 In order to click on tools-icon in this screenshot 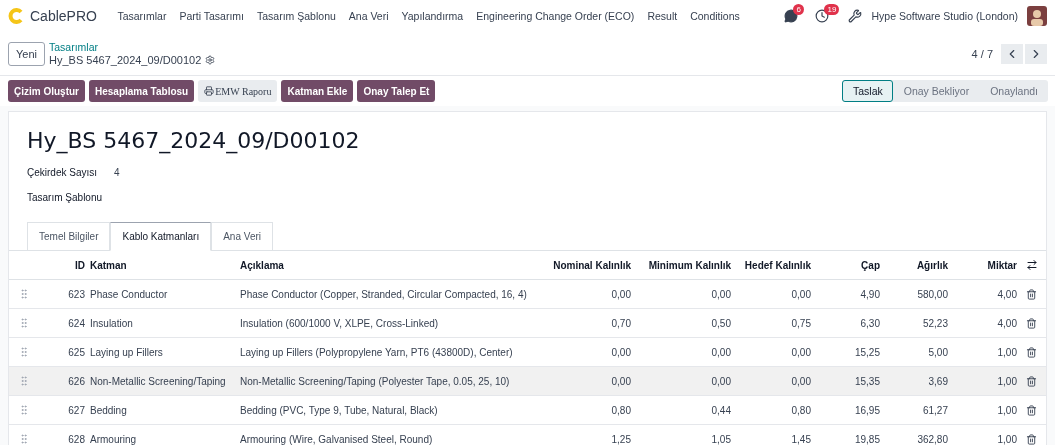, I will do `click(855, 16)`.